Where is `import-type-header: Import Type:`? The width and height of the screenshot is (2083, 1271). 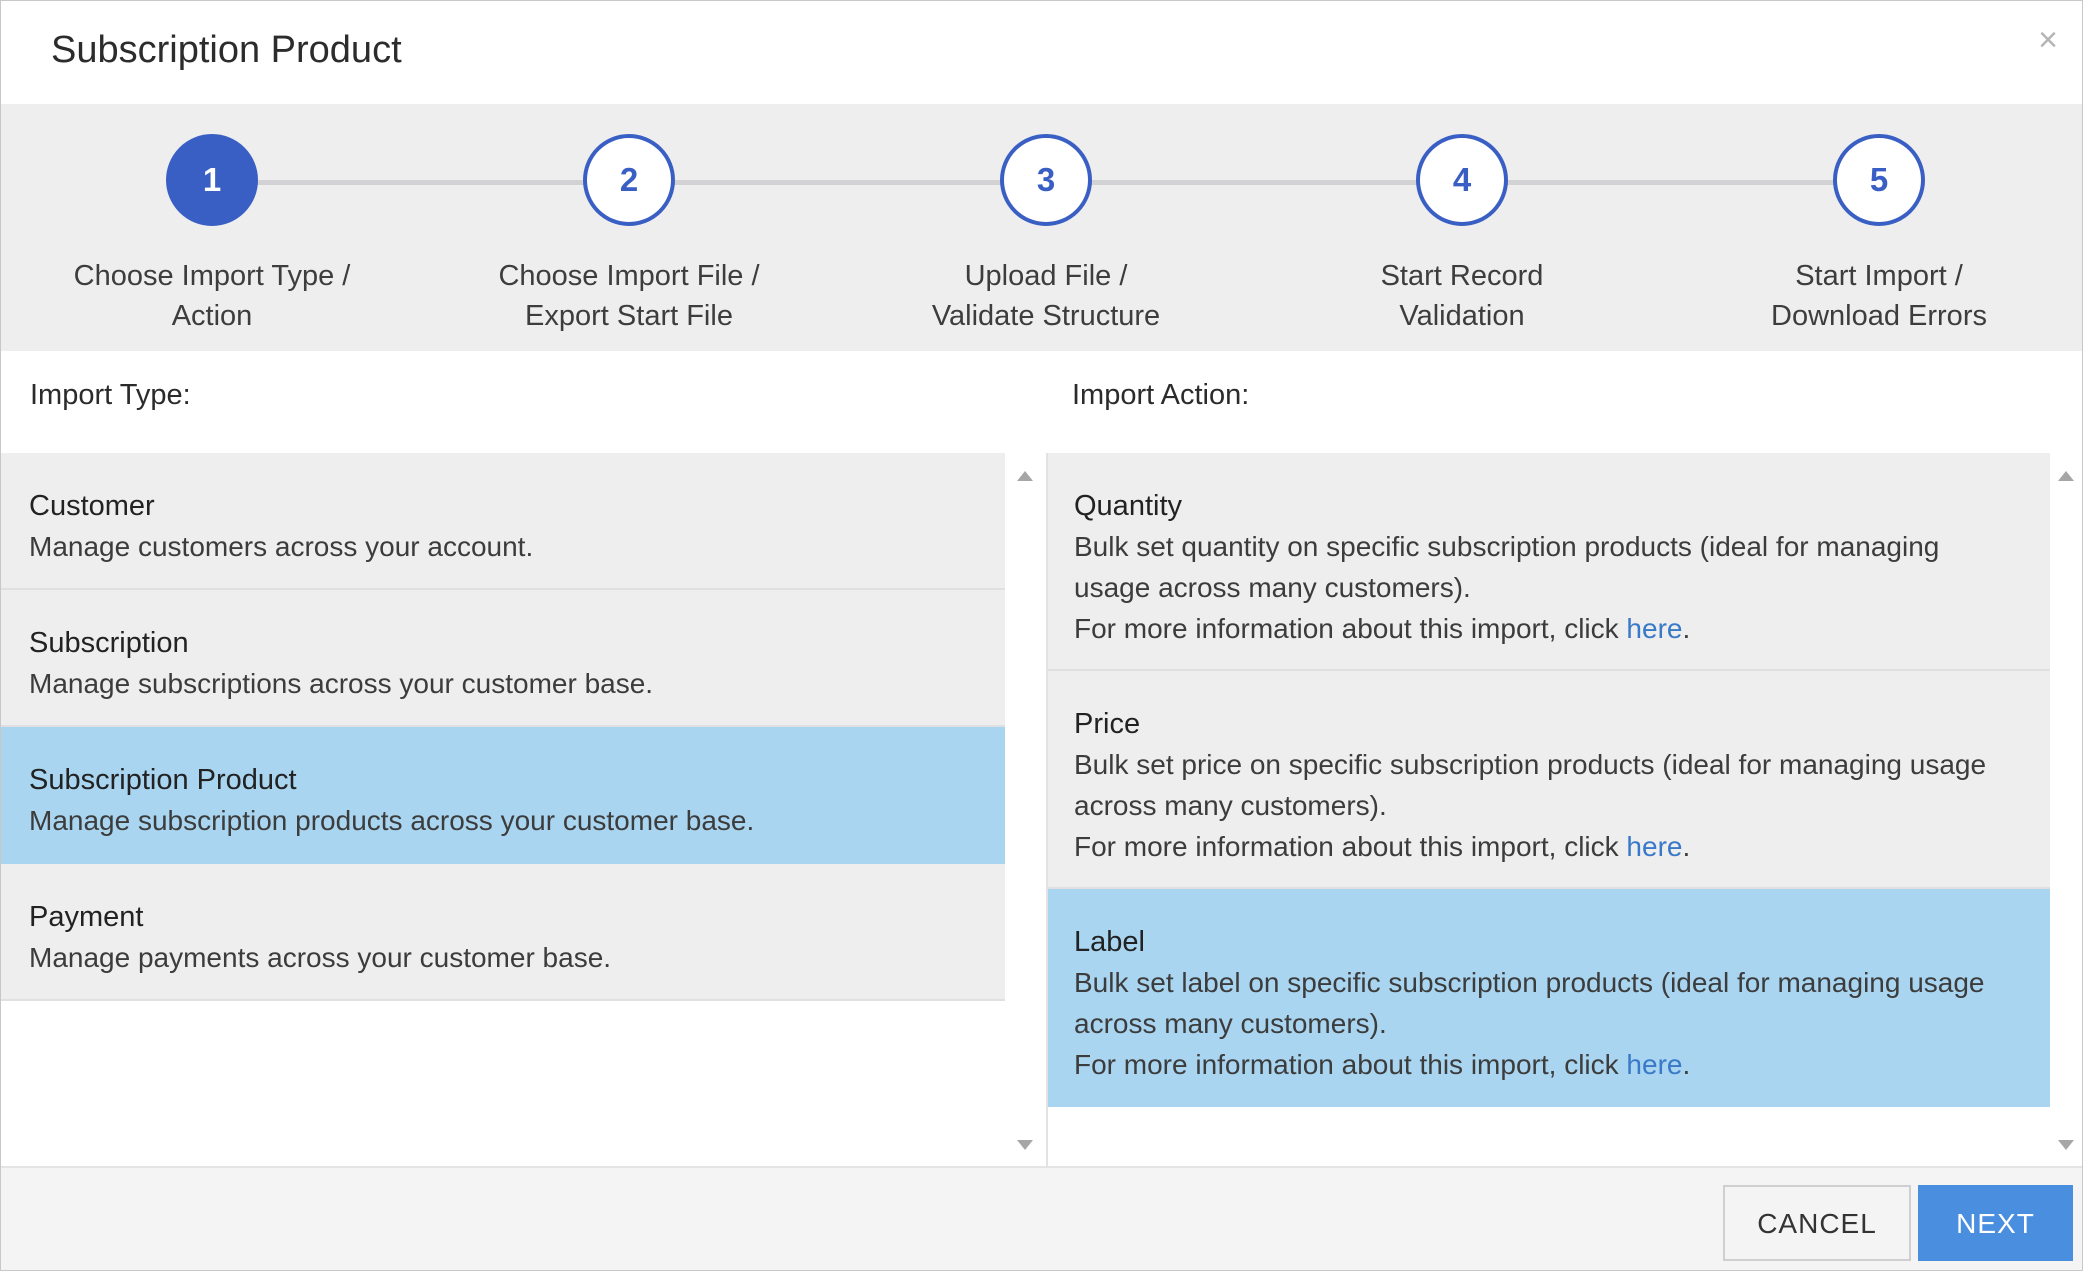
import-type-header: Import Type: is located at coordinates (523, 402).